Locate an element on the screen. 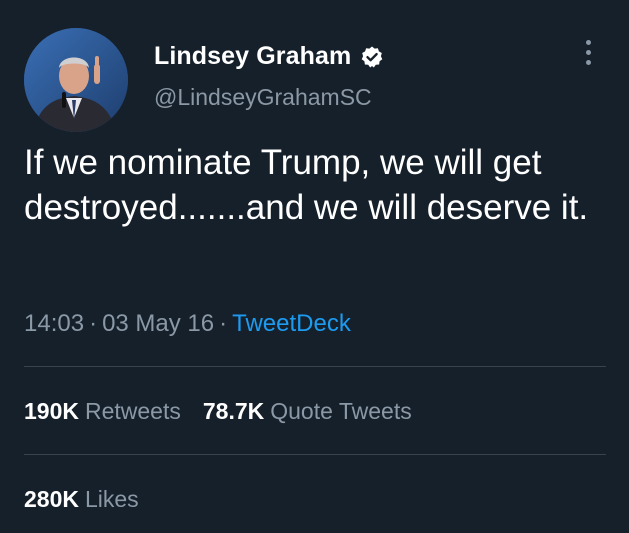  likes-count: 280K is located at coordinates (51, 499).